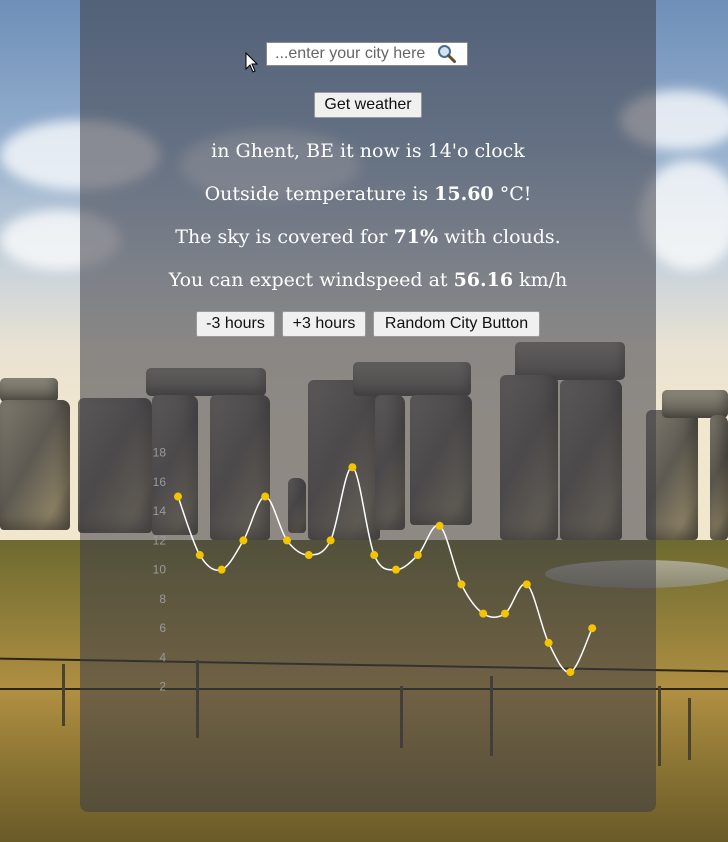 The height and width of the screenshot is (842, 728). What do you see at coordinates (324, 324) in the screenshot?
I see `plus-3-hours-button: +3 hours` at bounding box center [324, 324].